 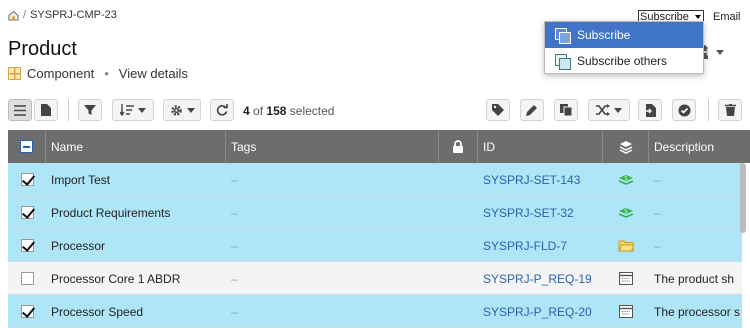 I want to click on tag-button, so click(x=498, y=110).